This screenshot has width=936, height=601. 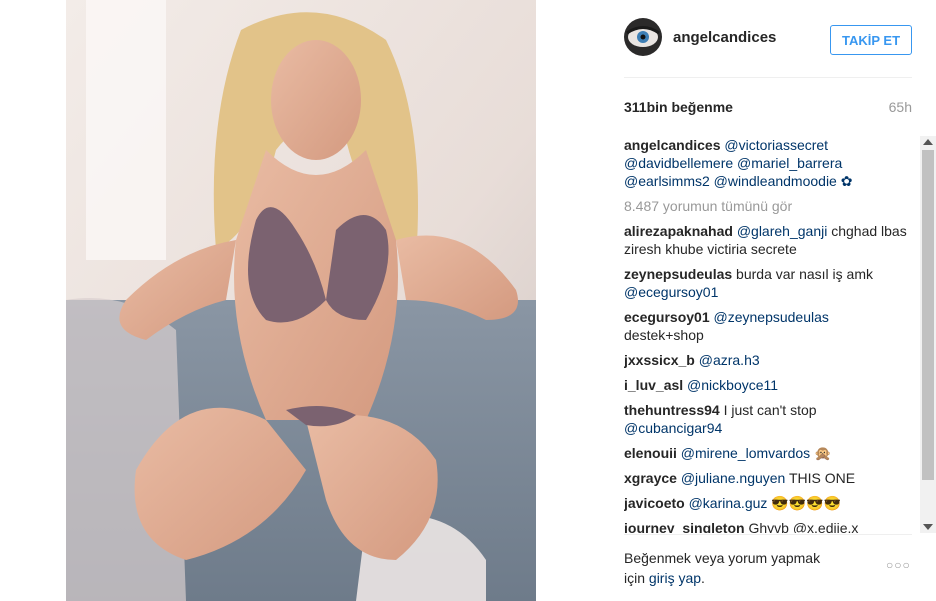 What do you see at coordinates (659, 360) in the screenshot?
I see `comment-username: jxxssicx_b` at bounding box center [659, 360].